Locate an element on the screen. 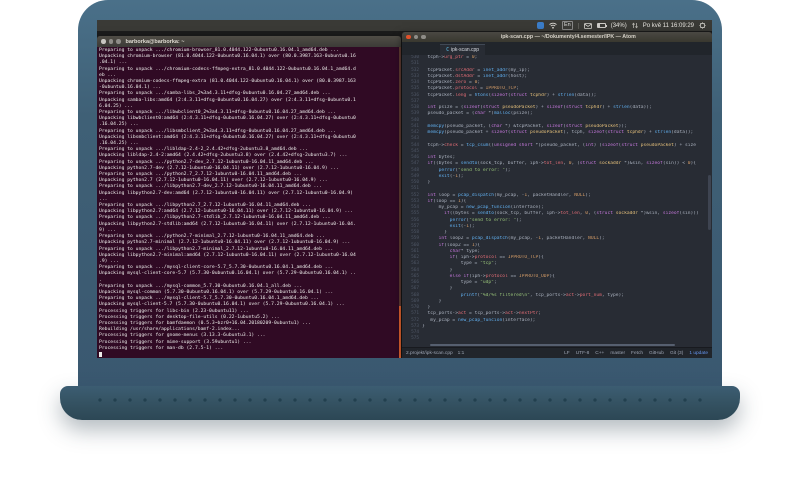 The height and width of the screenshot is (477, 800). status-item-fetch: Fetch is located at coordinates (637, 353).